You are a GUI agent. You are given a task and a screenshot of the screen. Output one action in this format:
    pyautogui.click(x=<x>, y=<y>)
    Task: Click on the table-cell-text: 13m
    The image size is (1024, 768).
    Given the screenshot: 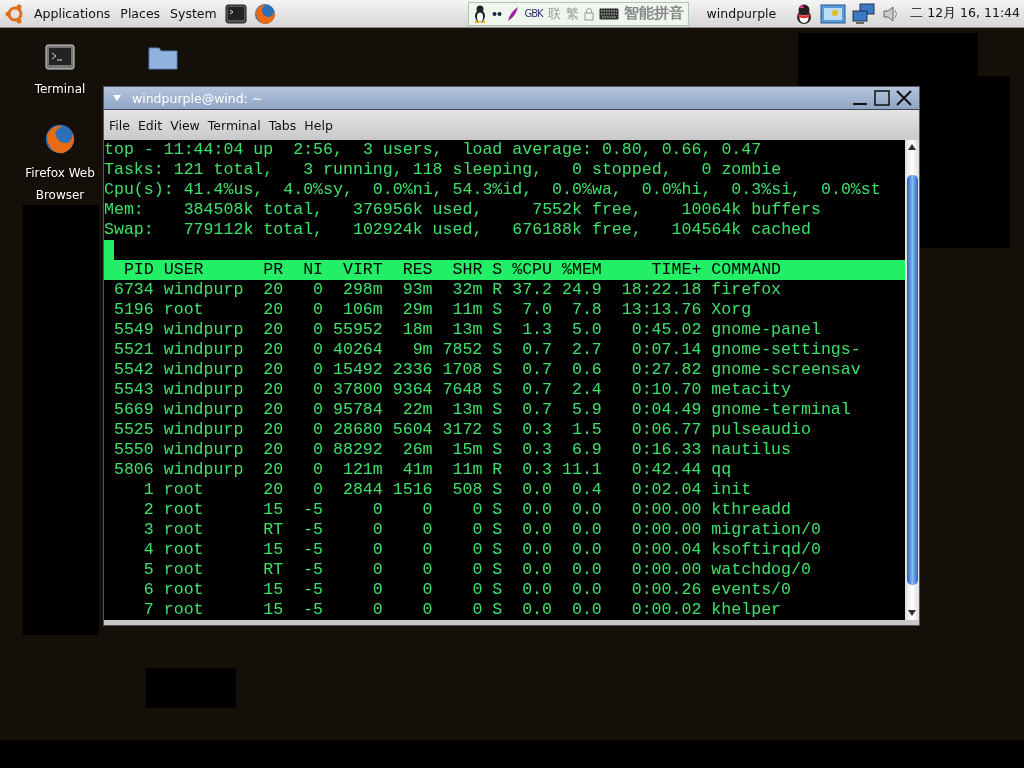 What is the action you would take?
    pyautogui.click(x=467, y=410)
    